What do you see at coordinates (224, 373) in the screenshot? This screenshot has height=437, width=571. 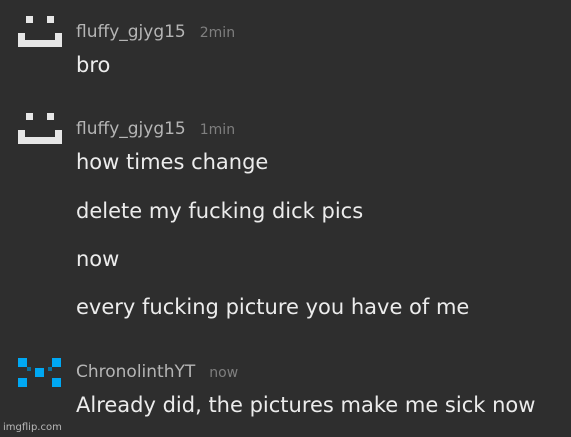 I see `timestamp: now` at bounding box center [224, 373].